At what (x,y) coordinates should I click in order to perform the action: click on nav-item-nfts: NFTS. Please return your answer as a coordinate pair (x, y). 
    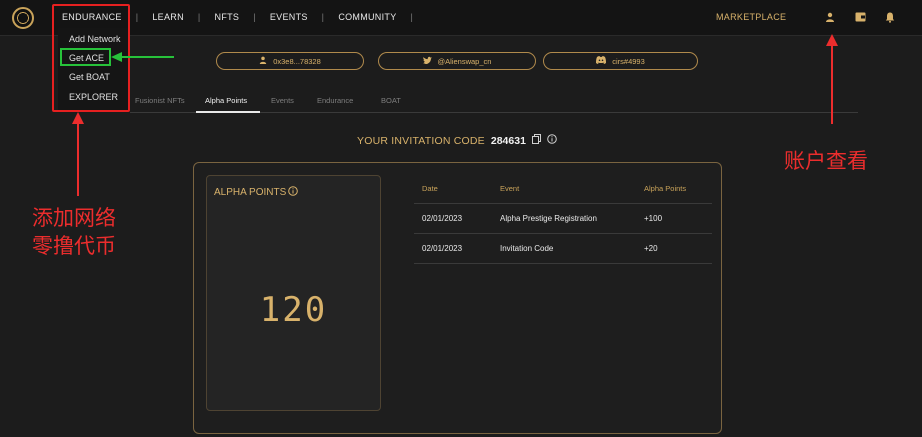
    Looking at the image, I should click on (227, 17).